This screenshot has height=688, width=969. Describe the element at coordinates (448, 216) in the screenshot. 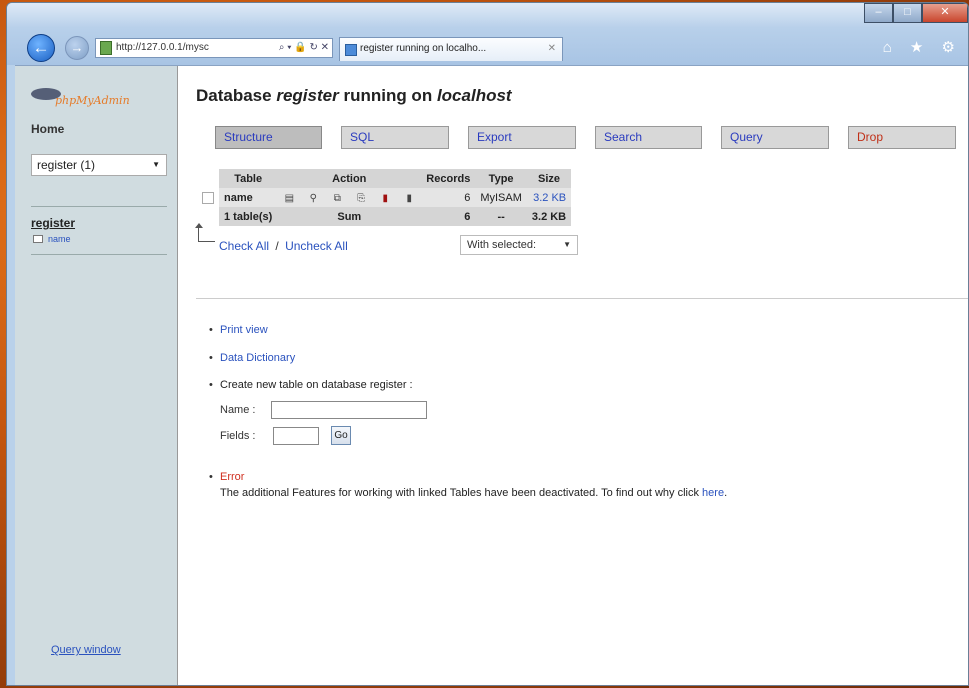

I see `sum-records: 6` at that location.